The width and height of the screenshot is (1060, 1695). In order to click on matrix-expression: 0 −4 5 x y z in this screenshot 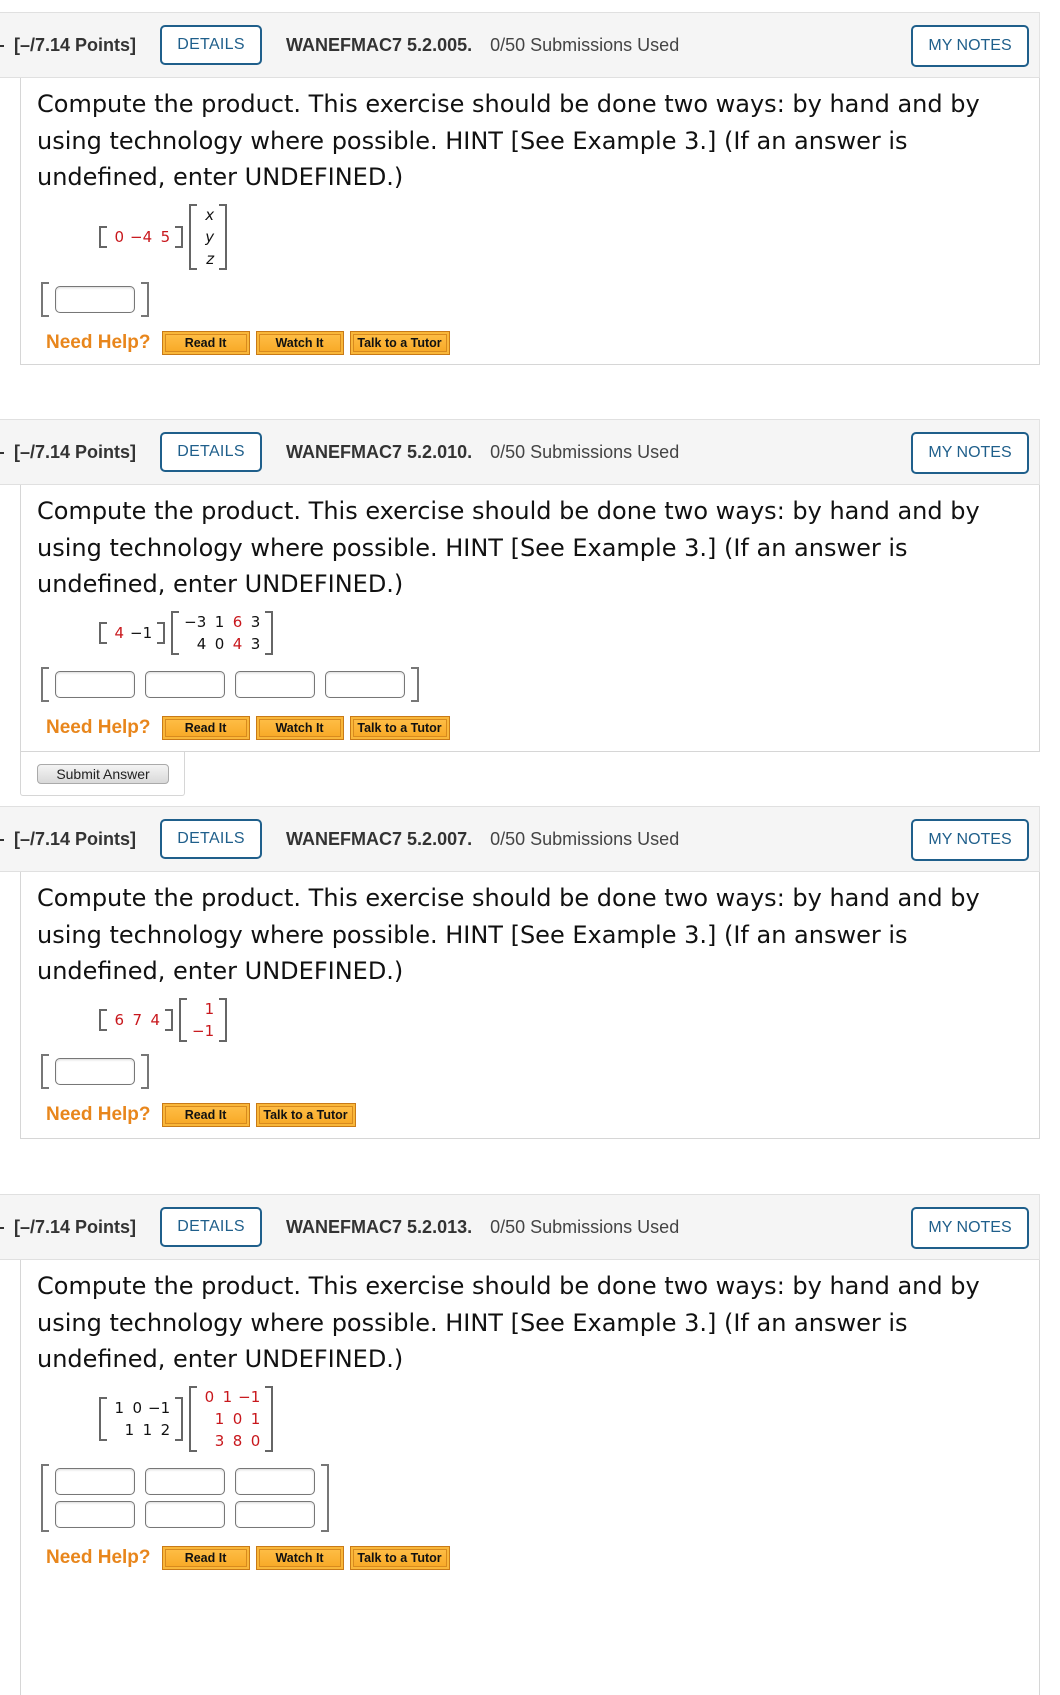, I will do `click(568, 236)`.